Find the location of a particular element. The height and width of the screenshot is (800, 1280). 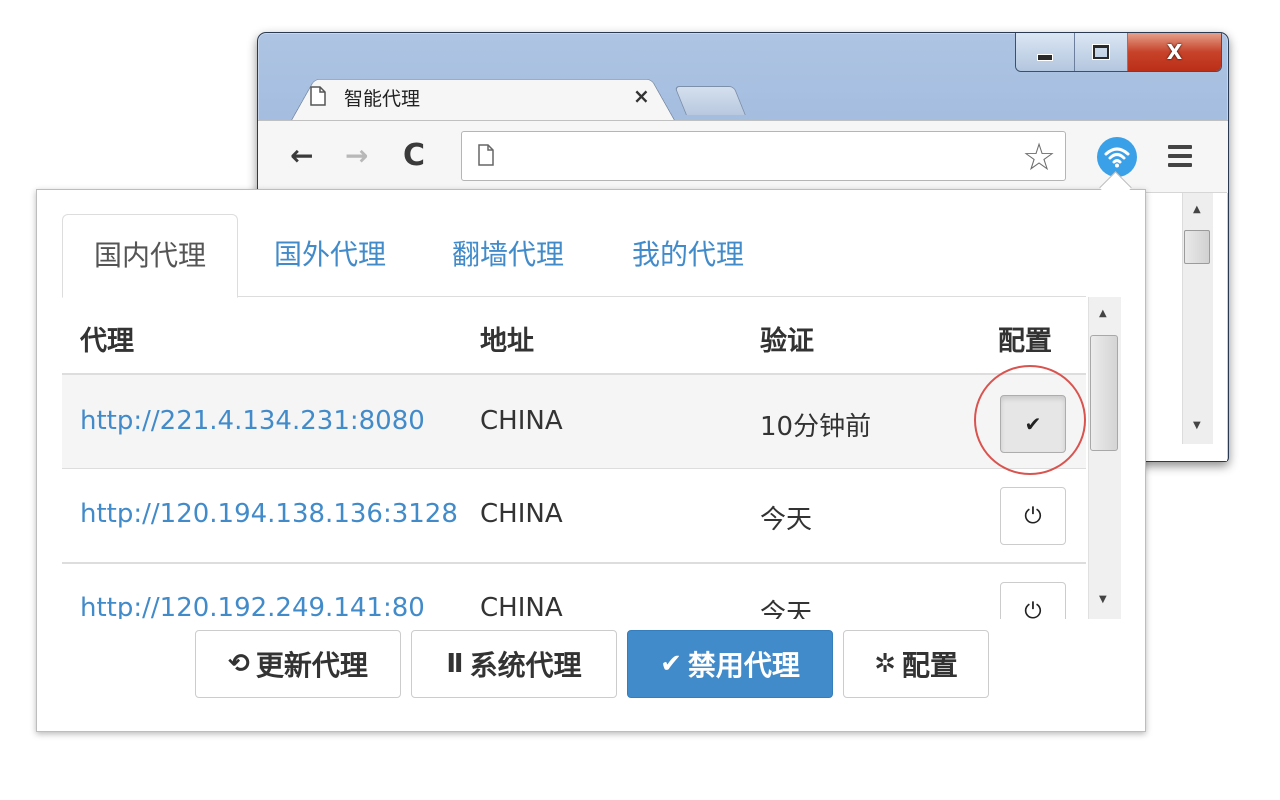

proxy-url: http://120.192.249.141:80 is located at coordinates (252, 606).